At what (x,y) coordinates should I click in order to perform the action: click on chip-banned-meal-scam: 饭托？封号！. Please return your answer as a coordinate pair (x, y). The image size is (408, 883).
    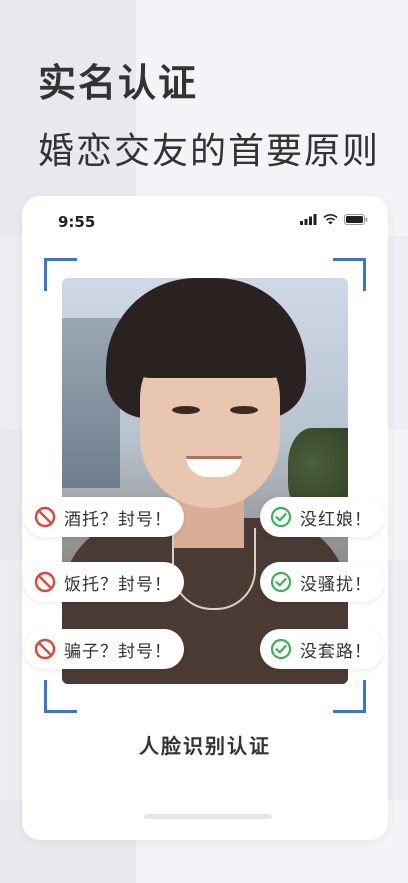
    Looking at the image, I should click on (104, 582).